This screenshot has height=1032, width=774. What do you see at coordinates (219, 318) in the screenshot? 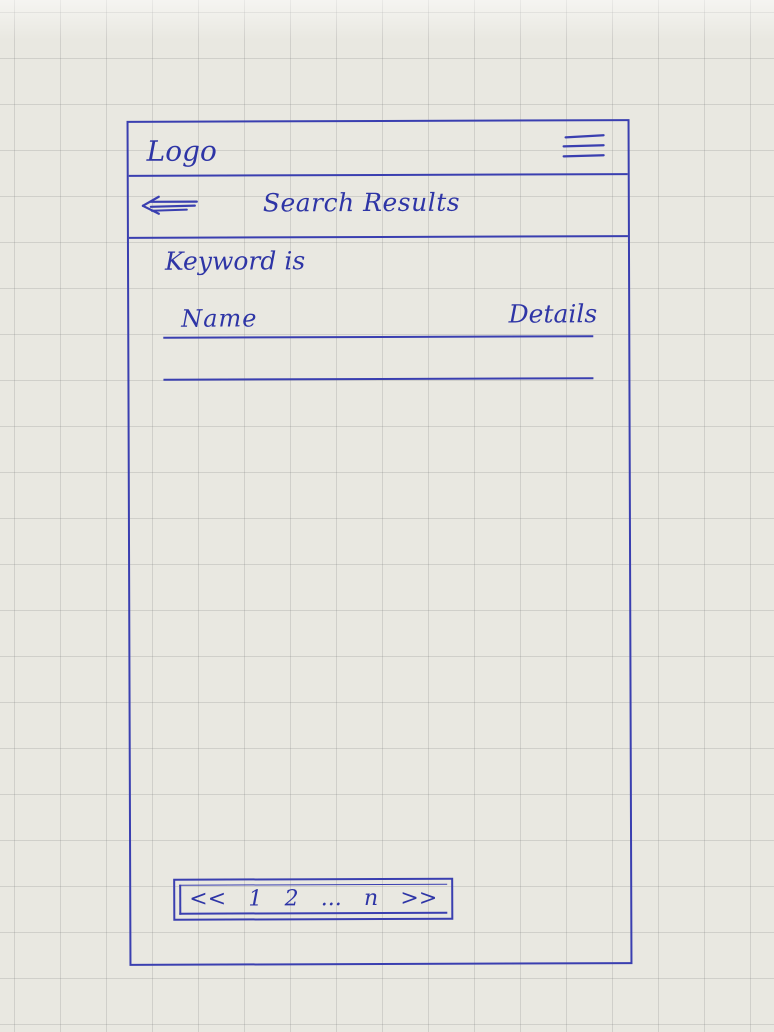
I see `column-header-name: Name` at bounding box center [219, 318].